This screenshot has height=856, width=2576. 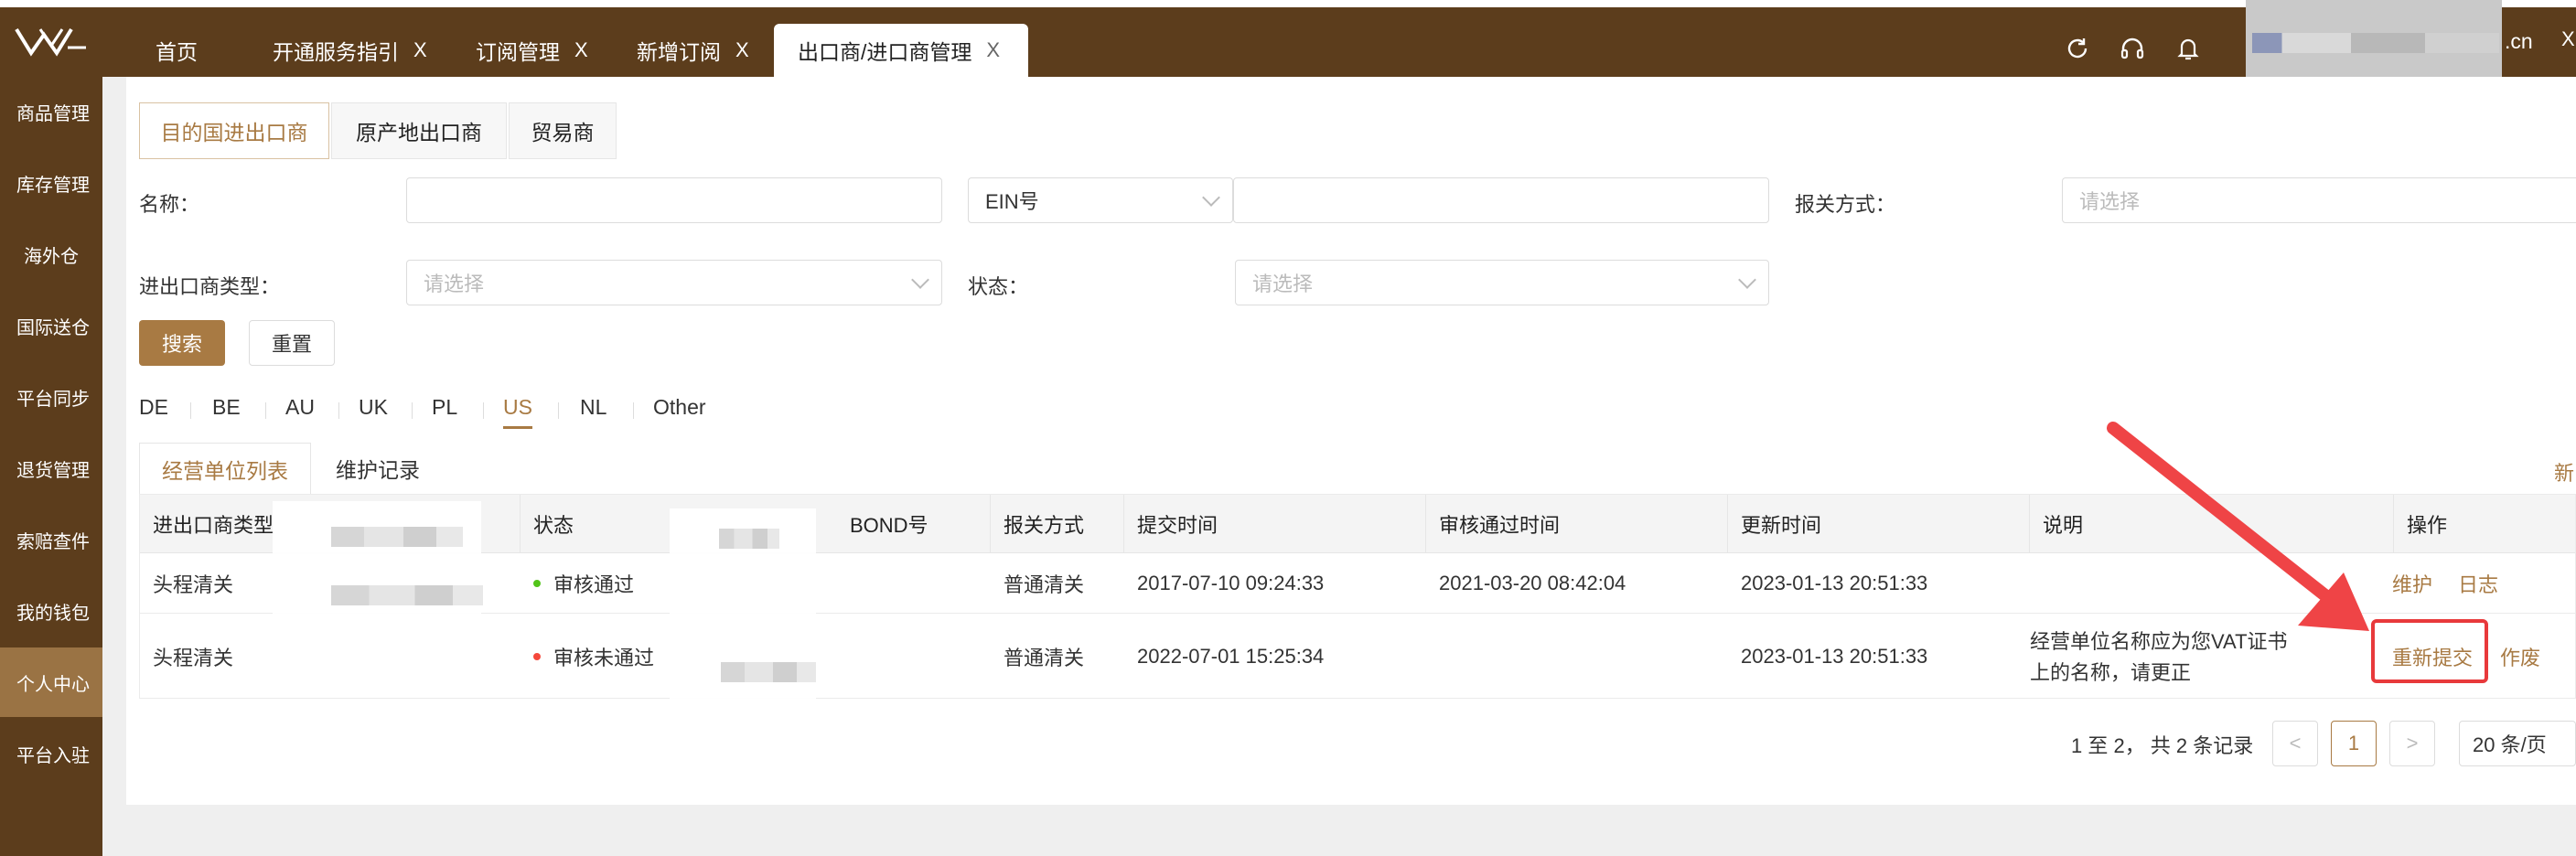 I want to click on sidebar-item-overseas-warehouse: 海外仓, so click(x=51, y=254).